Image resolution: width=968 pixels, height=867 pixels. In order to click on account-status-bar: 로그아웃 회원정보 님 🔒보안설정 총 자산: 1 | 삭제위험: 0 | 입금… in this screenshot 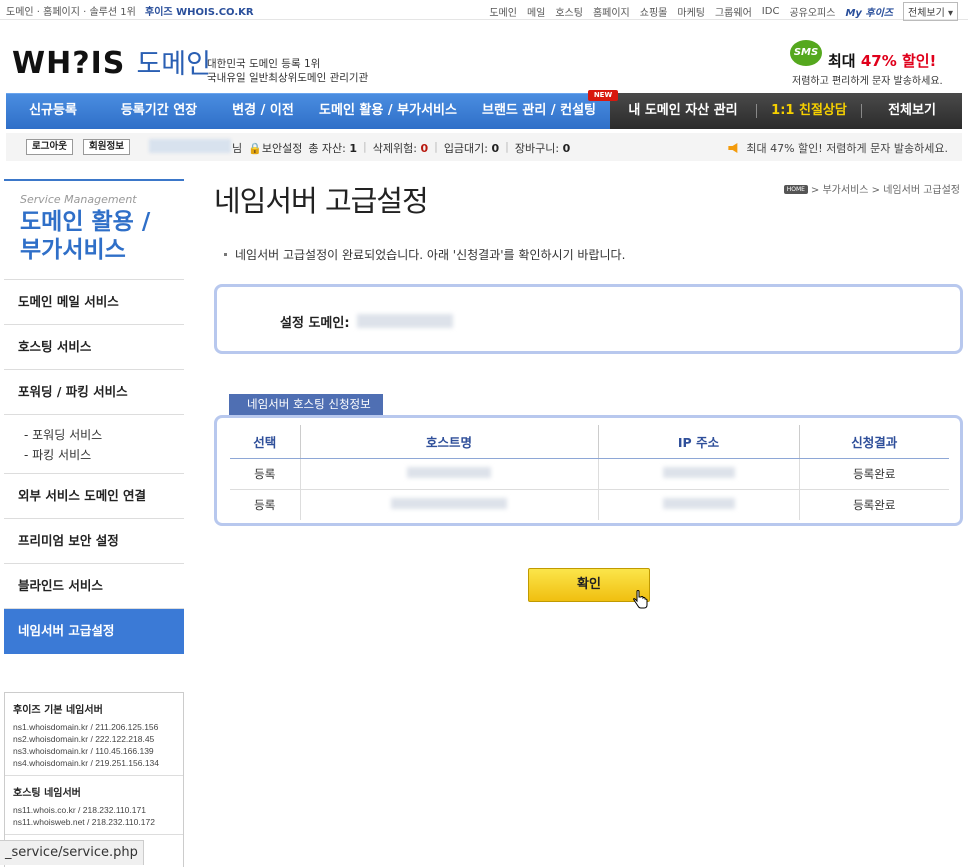, I will do `click(484, 147)`.